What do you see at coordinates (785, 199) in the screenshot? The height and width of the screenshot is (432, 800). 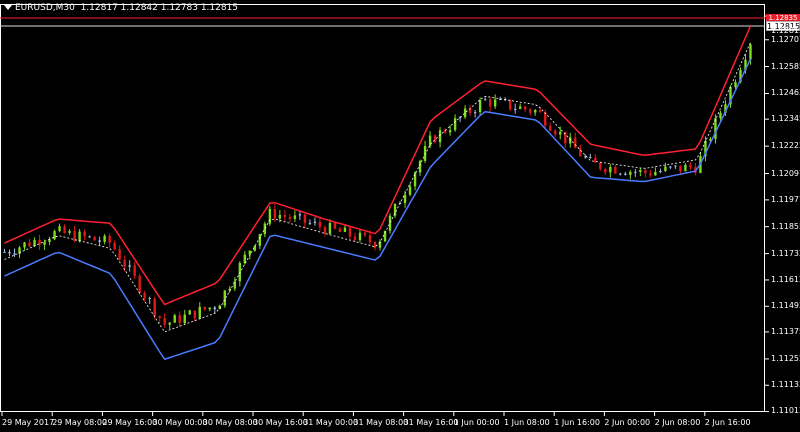 I see `price-tick-label: 1.11977` at bounding box center [785, 199].